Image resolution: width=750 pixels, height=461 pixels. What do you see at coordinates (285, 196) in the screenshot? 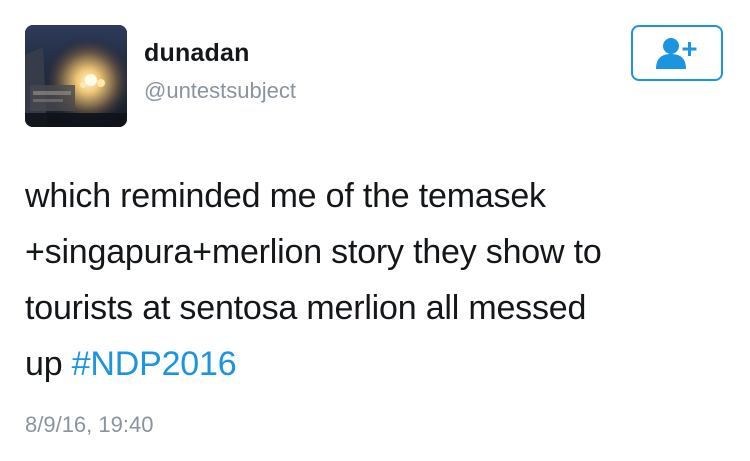
I see `tweet-text-line: which reminded me of the temasek` at bounding box center [285, 196].